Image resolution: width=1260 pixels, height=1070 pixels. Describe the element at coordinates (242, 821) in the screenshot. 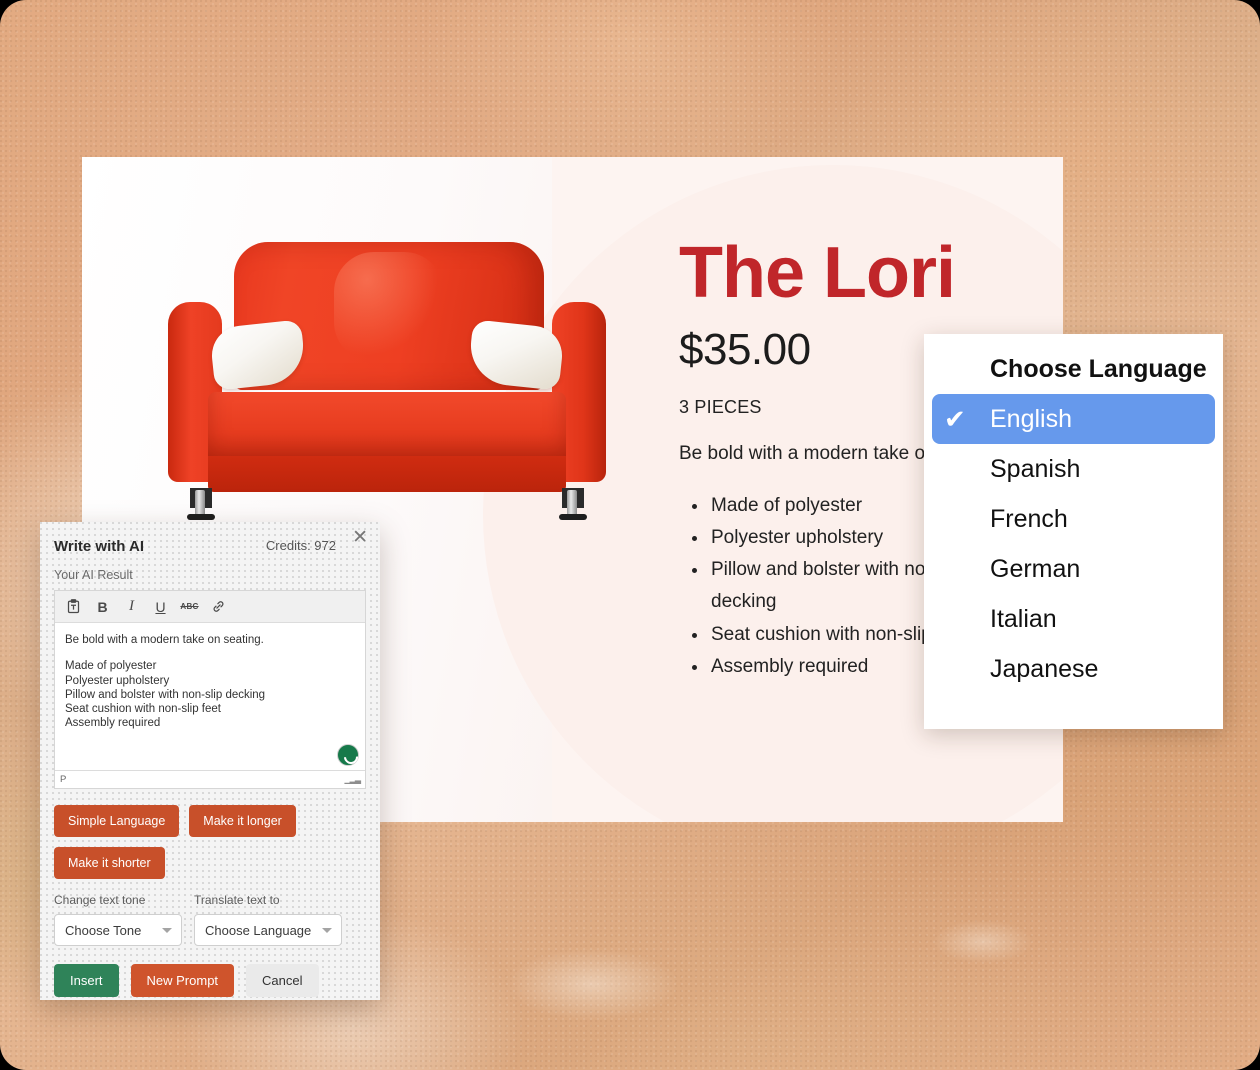

I see `make-it-longer-button: Make it longer` at that location.